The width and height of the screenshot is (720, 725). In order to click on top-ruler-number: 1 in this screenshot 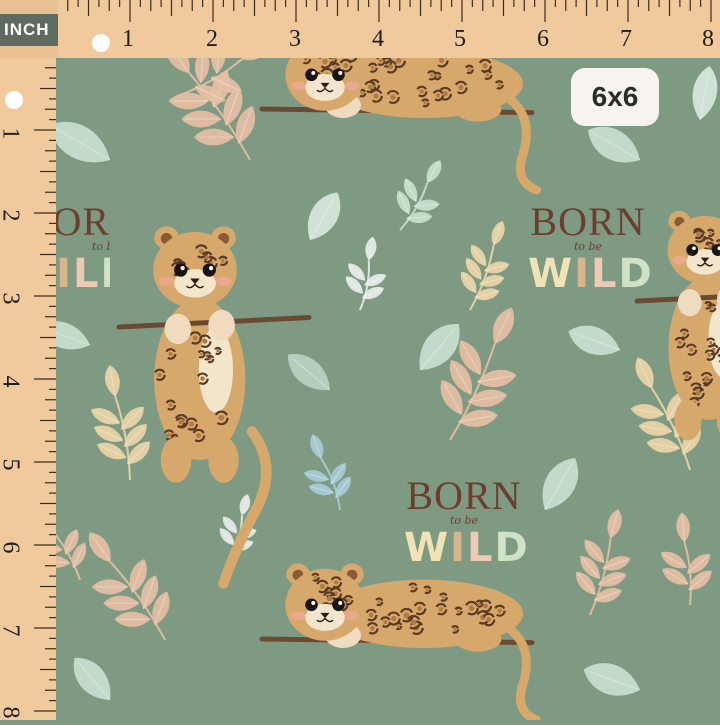, I will do `click(128, 39)`.